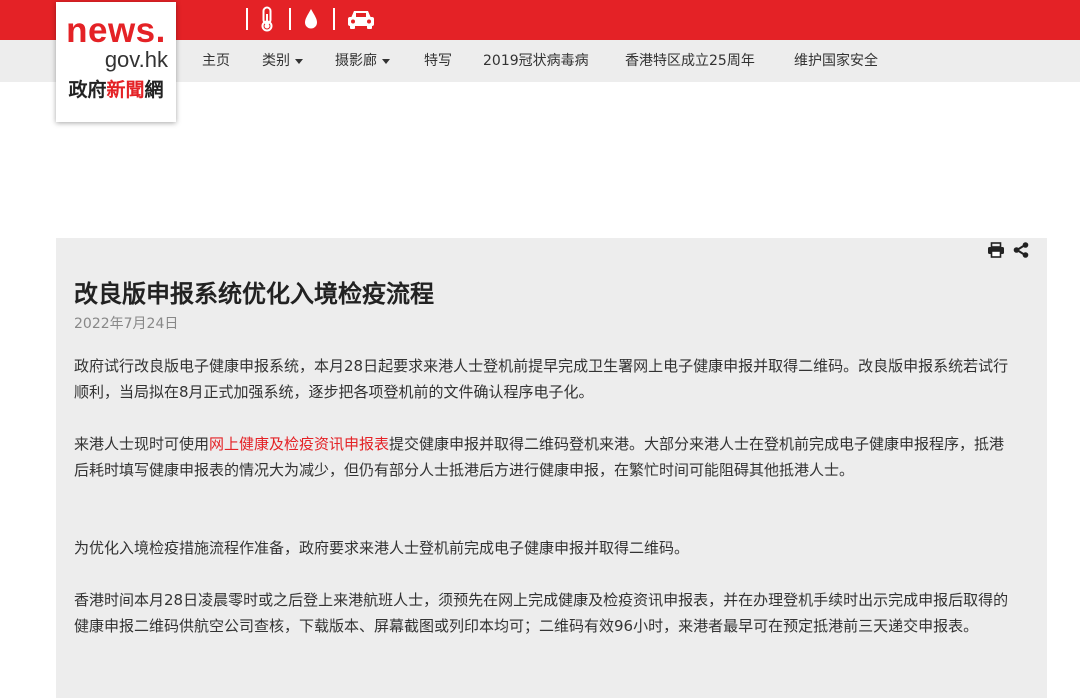  I want to click on nav-item-label: 主页, so click(216, 61).